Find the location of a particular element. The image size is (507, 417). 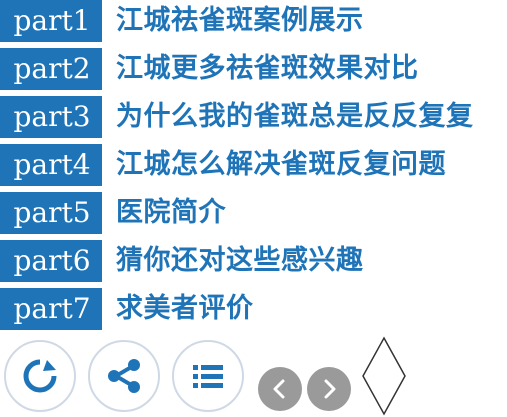

part-label: part1 is located at coordinates (51, 21).